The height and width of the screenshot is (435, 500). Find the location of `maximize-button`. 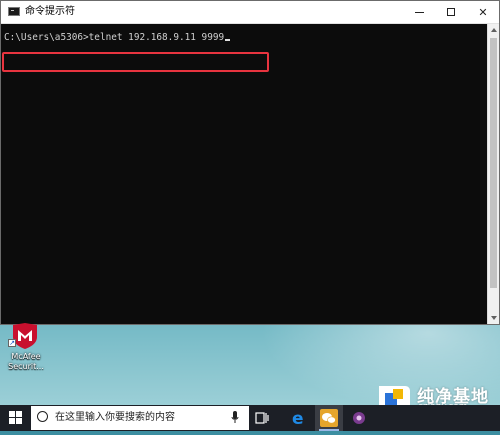

maximize-button is located at coordinates (451, 12).